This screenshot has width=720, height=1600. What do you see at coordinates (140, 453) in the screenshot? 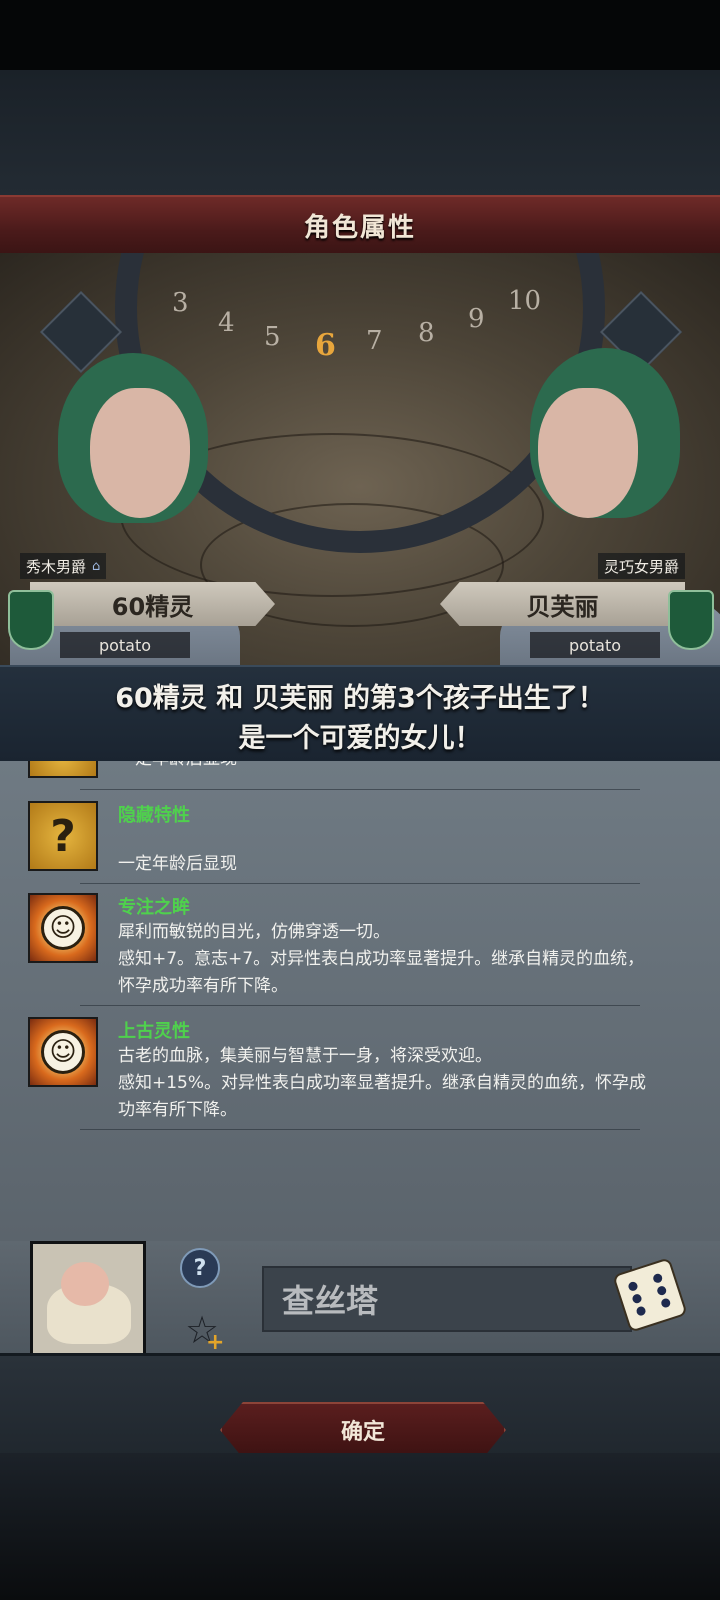
I see `father-face` at bounding box center [140, 453].